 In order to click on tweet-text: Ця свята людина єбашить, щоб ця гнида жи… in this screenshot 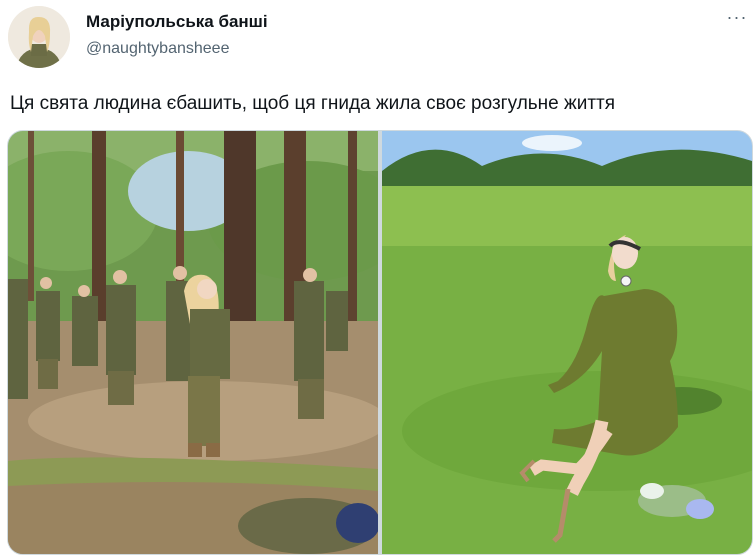, I will do `click(313, 103)`.